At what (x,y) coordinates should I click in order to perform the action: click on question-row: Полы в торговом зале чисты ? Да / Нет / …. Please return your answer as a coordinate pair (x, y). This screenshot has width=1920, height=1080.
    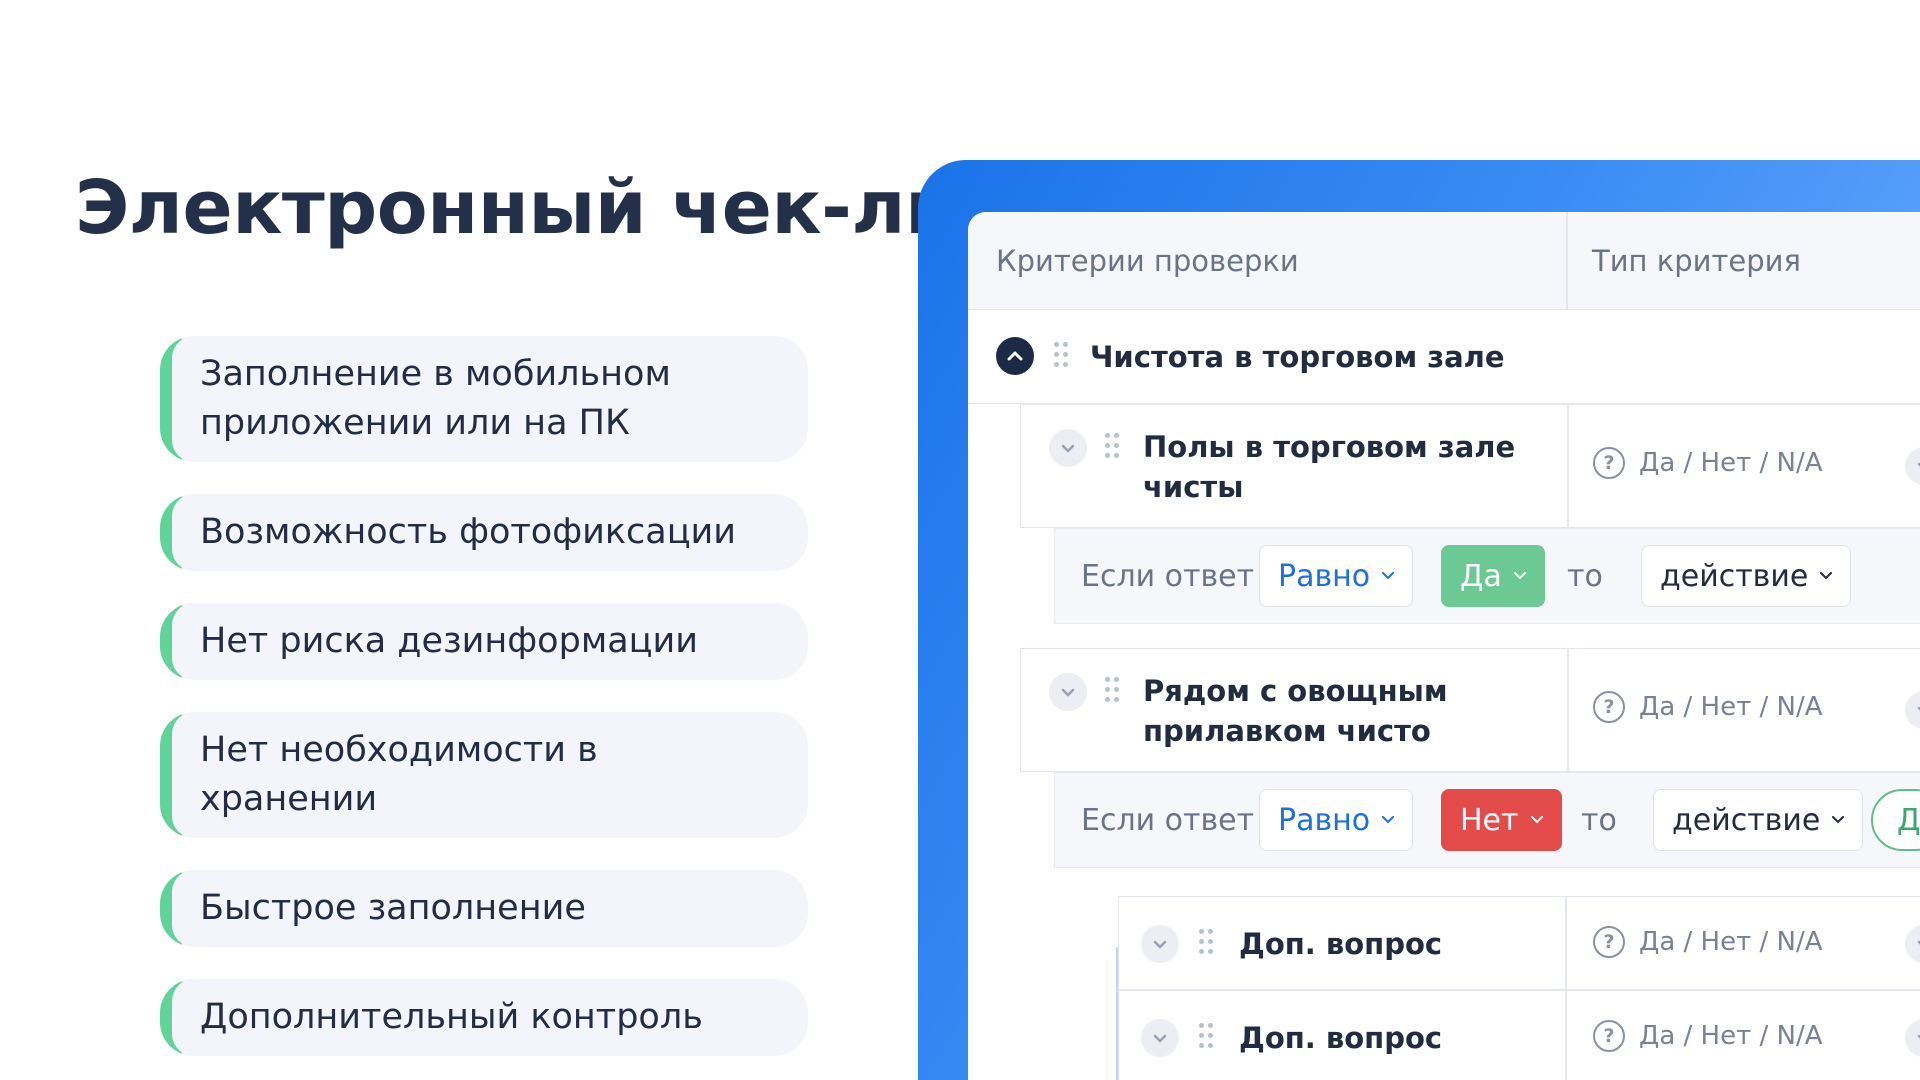
    Looking at the image, I should click on (1470, 466).